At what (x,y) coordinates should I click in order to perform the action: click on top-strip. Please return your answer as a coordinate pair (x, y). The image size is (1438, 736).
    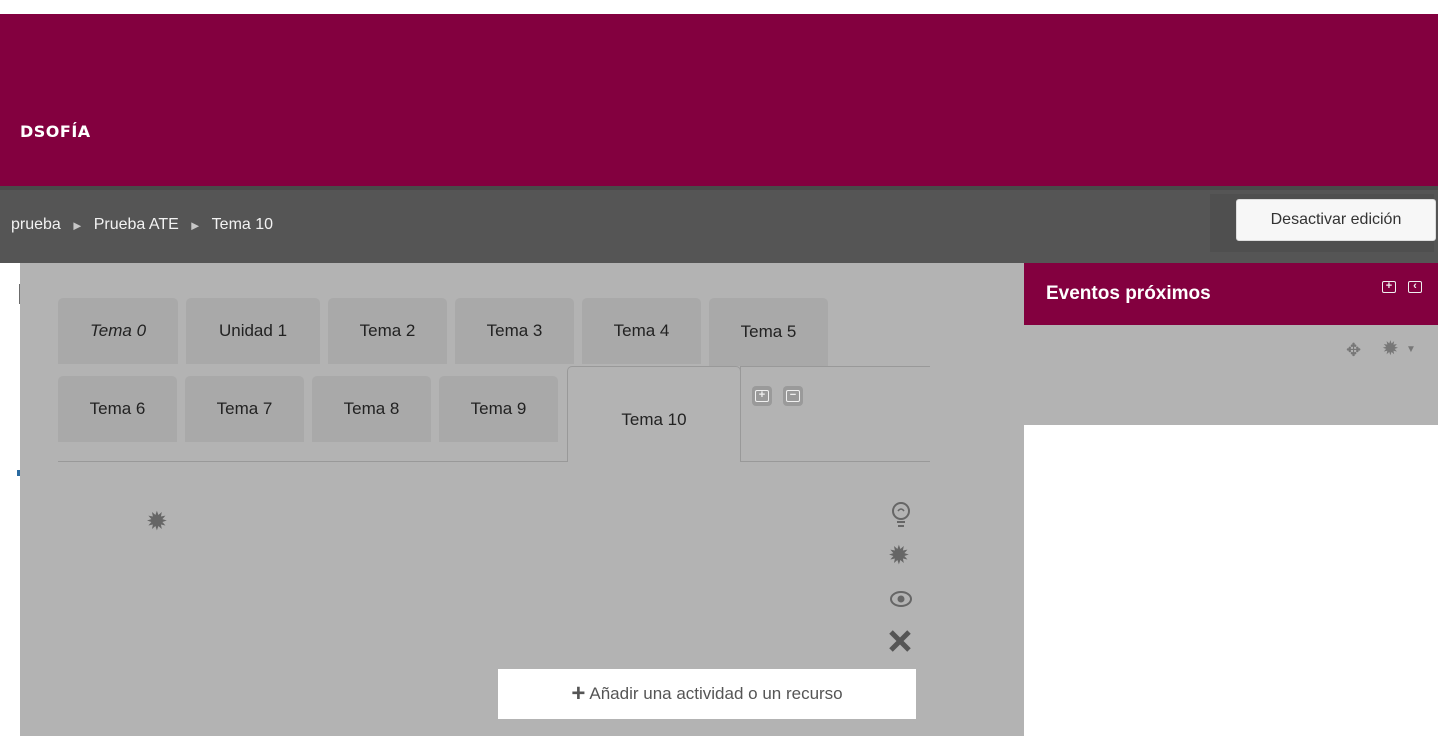
    Looking at the image, I should click on (719, 7).